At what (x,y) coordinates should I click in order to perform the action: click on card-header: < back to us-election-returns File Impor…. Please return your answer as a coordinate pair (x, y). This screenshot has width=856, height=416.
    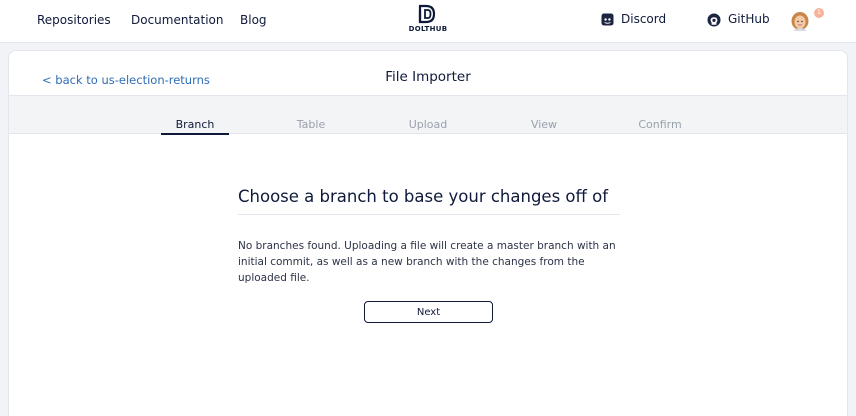
    Looking at the image, I should click on (428, 73).